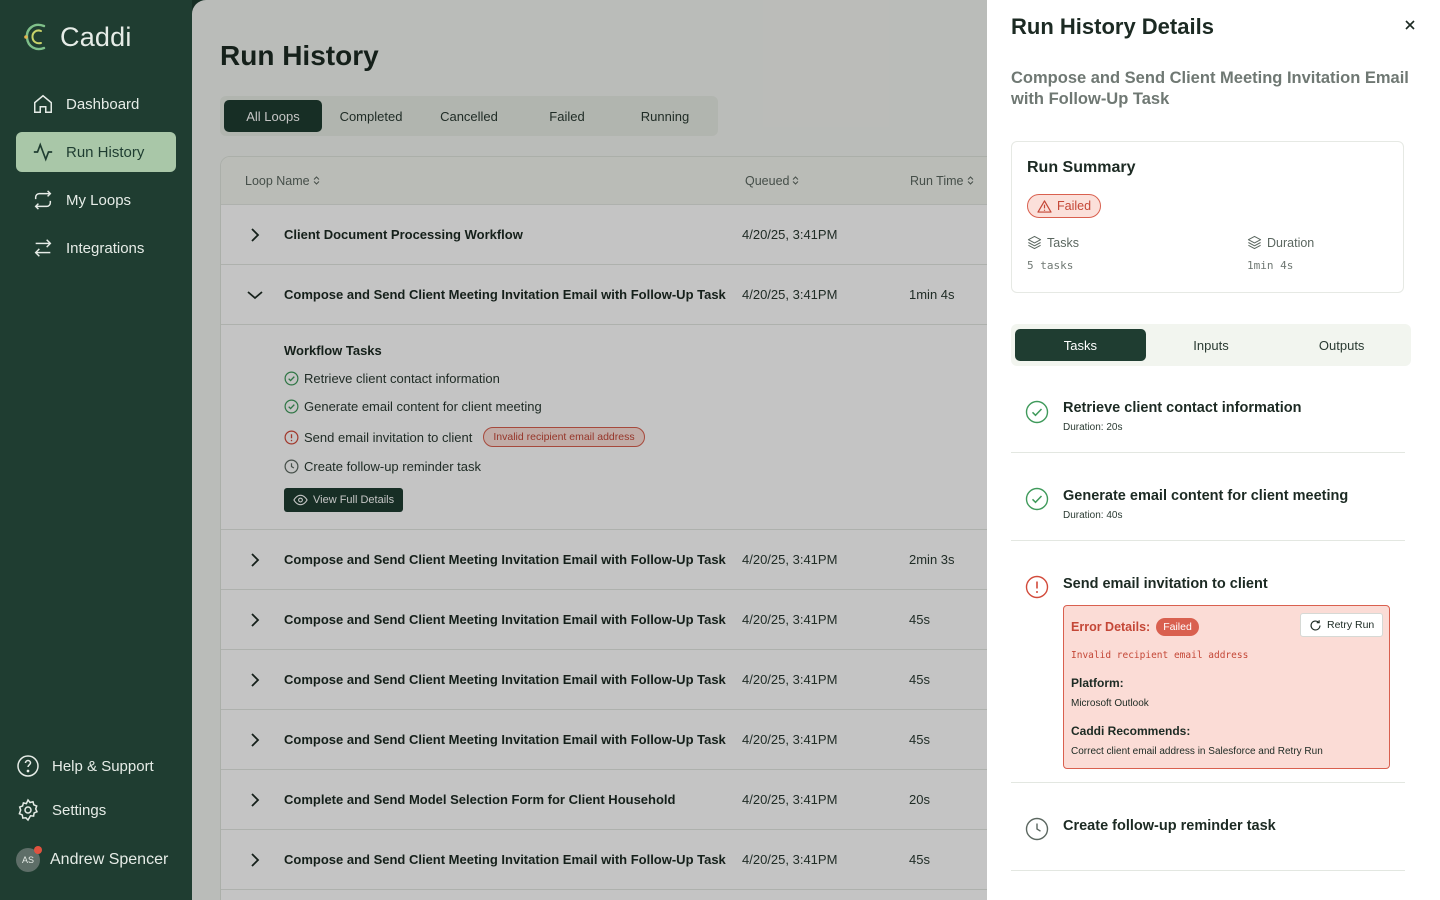 The width and height of the screenshot is (1440, 900). Describe the element at coordinates (1281, 254) in the screenshot. I see `duration-stat: Duration 1min 4s` at that location.